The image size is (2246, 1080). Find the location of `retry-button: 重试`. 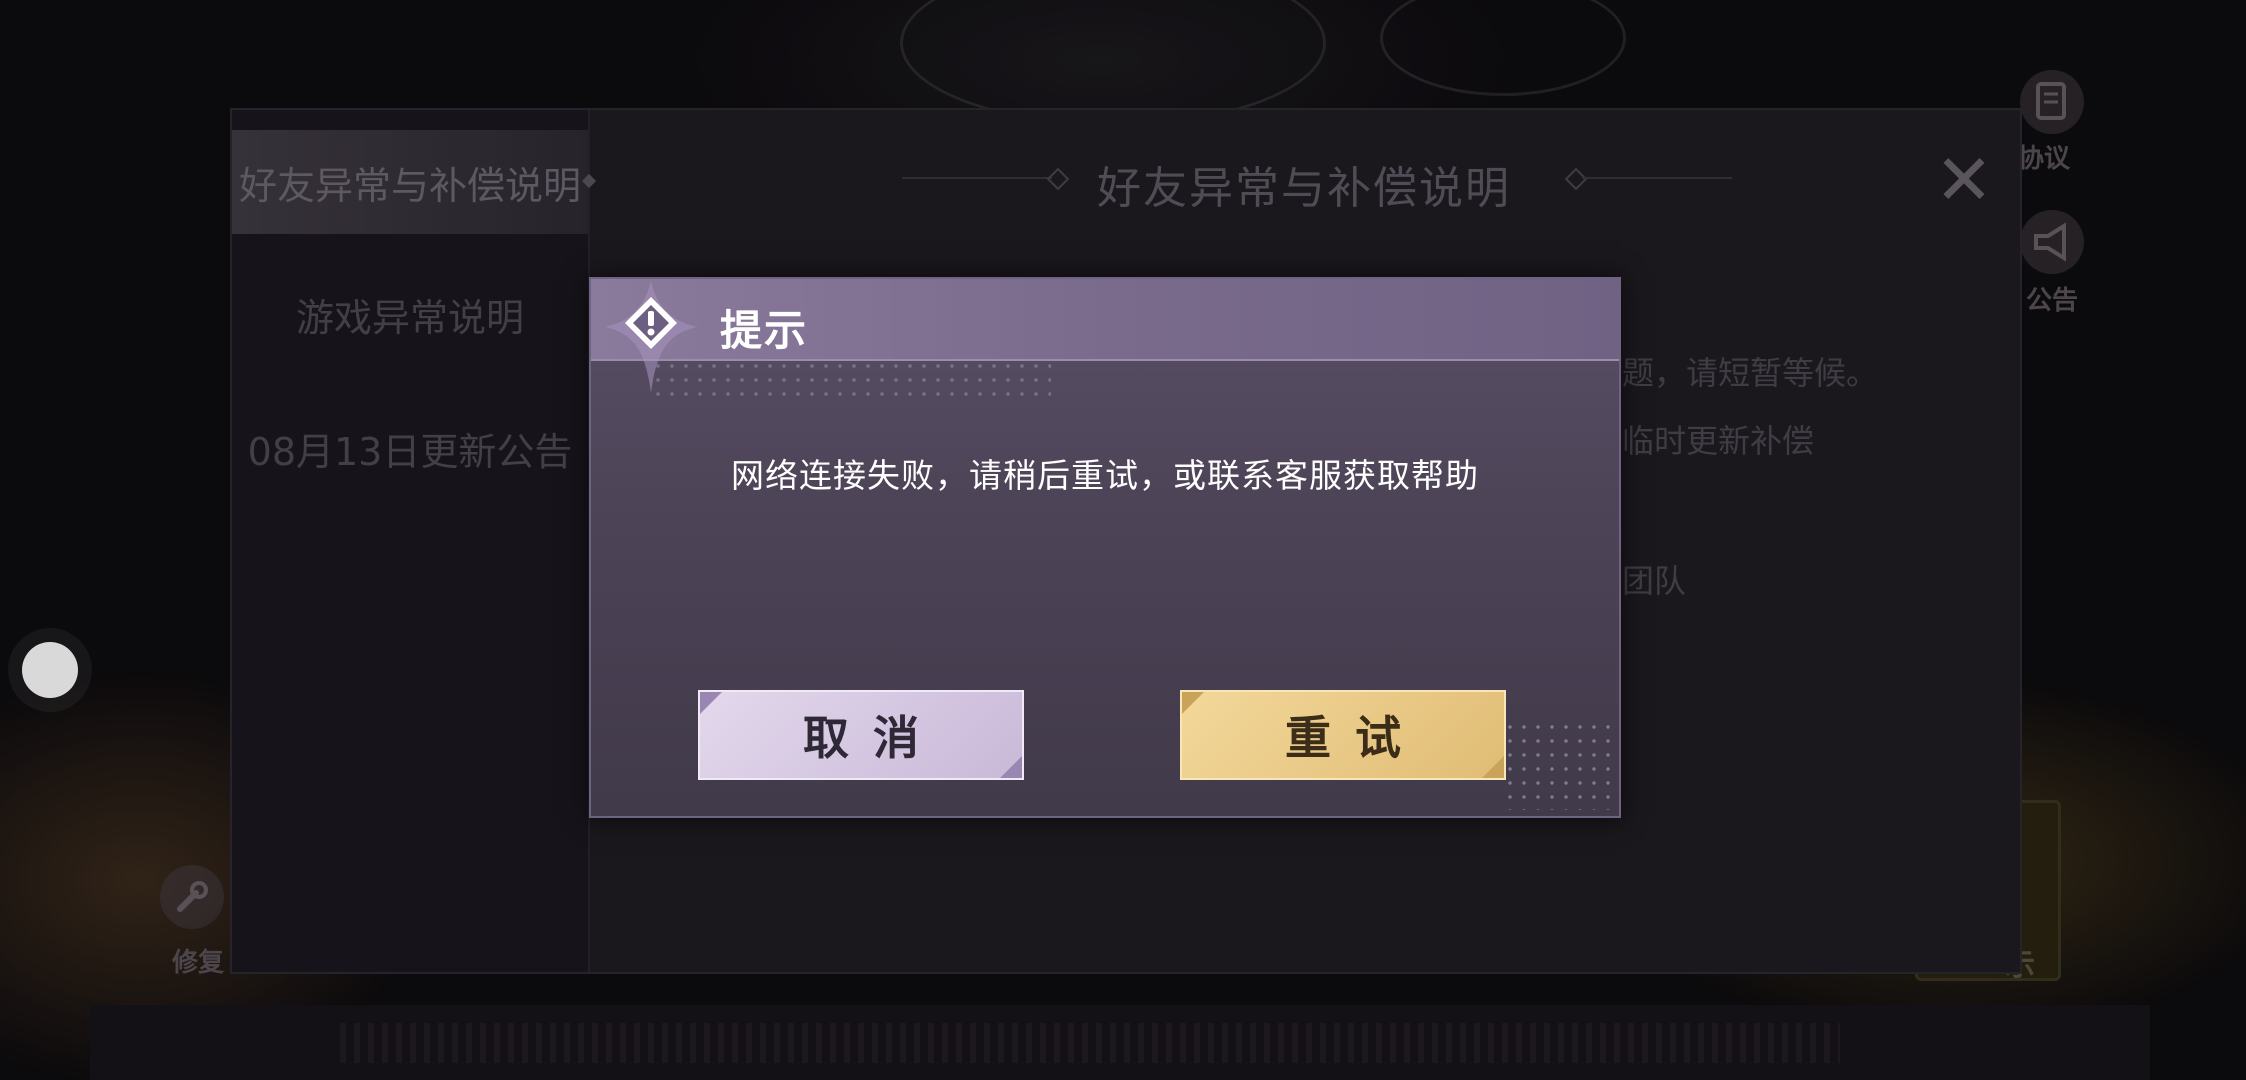

retry-button: 重试 is located at coordinates (1343, 735).